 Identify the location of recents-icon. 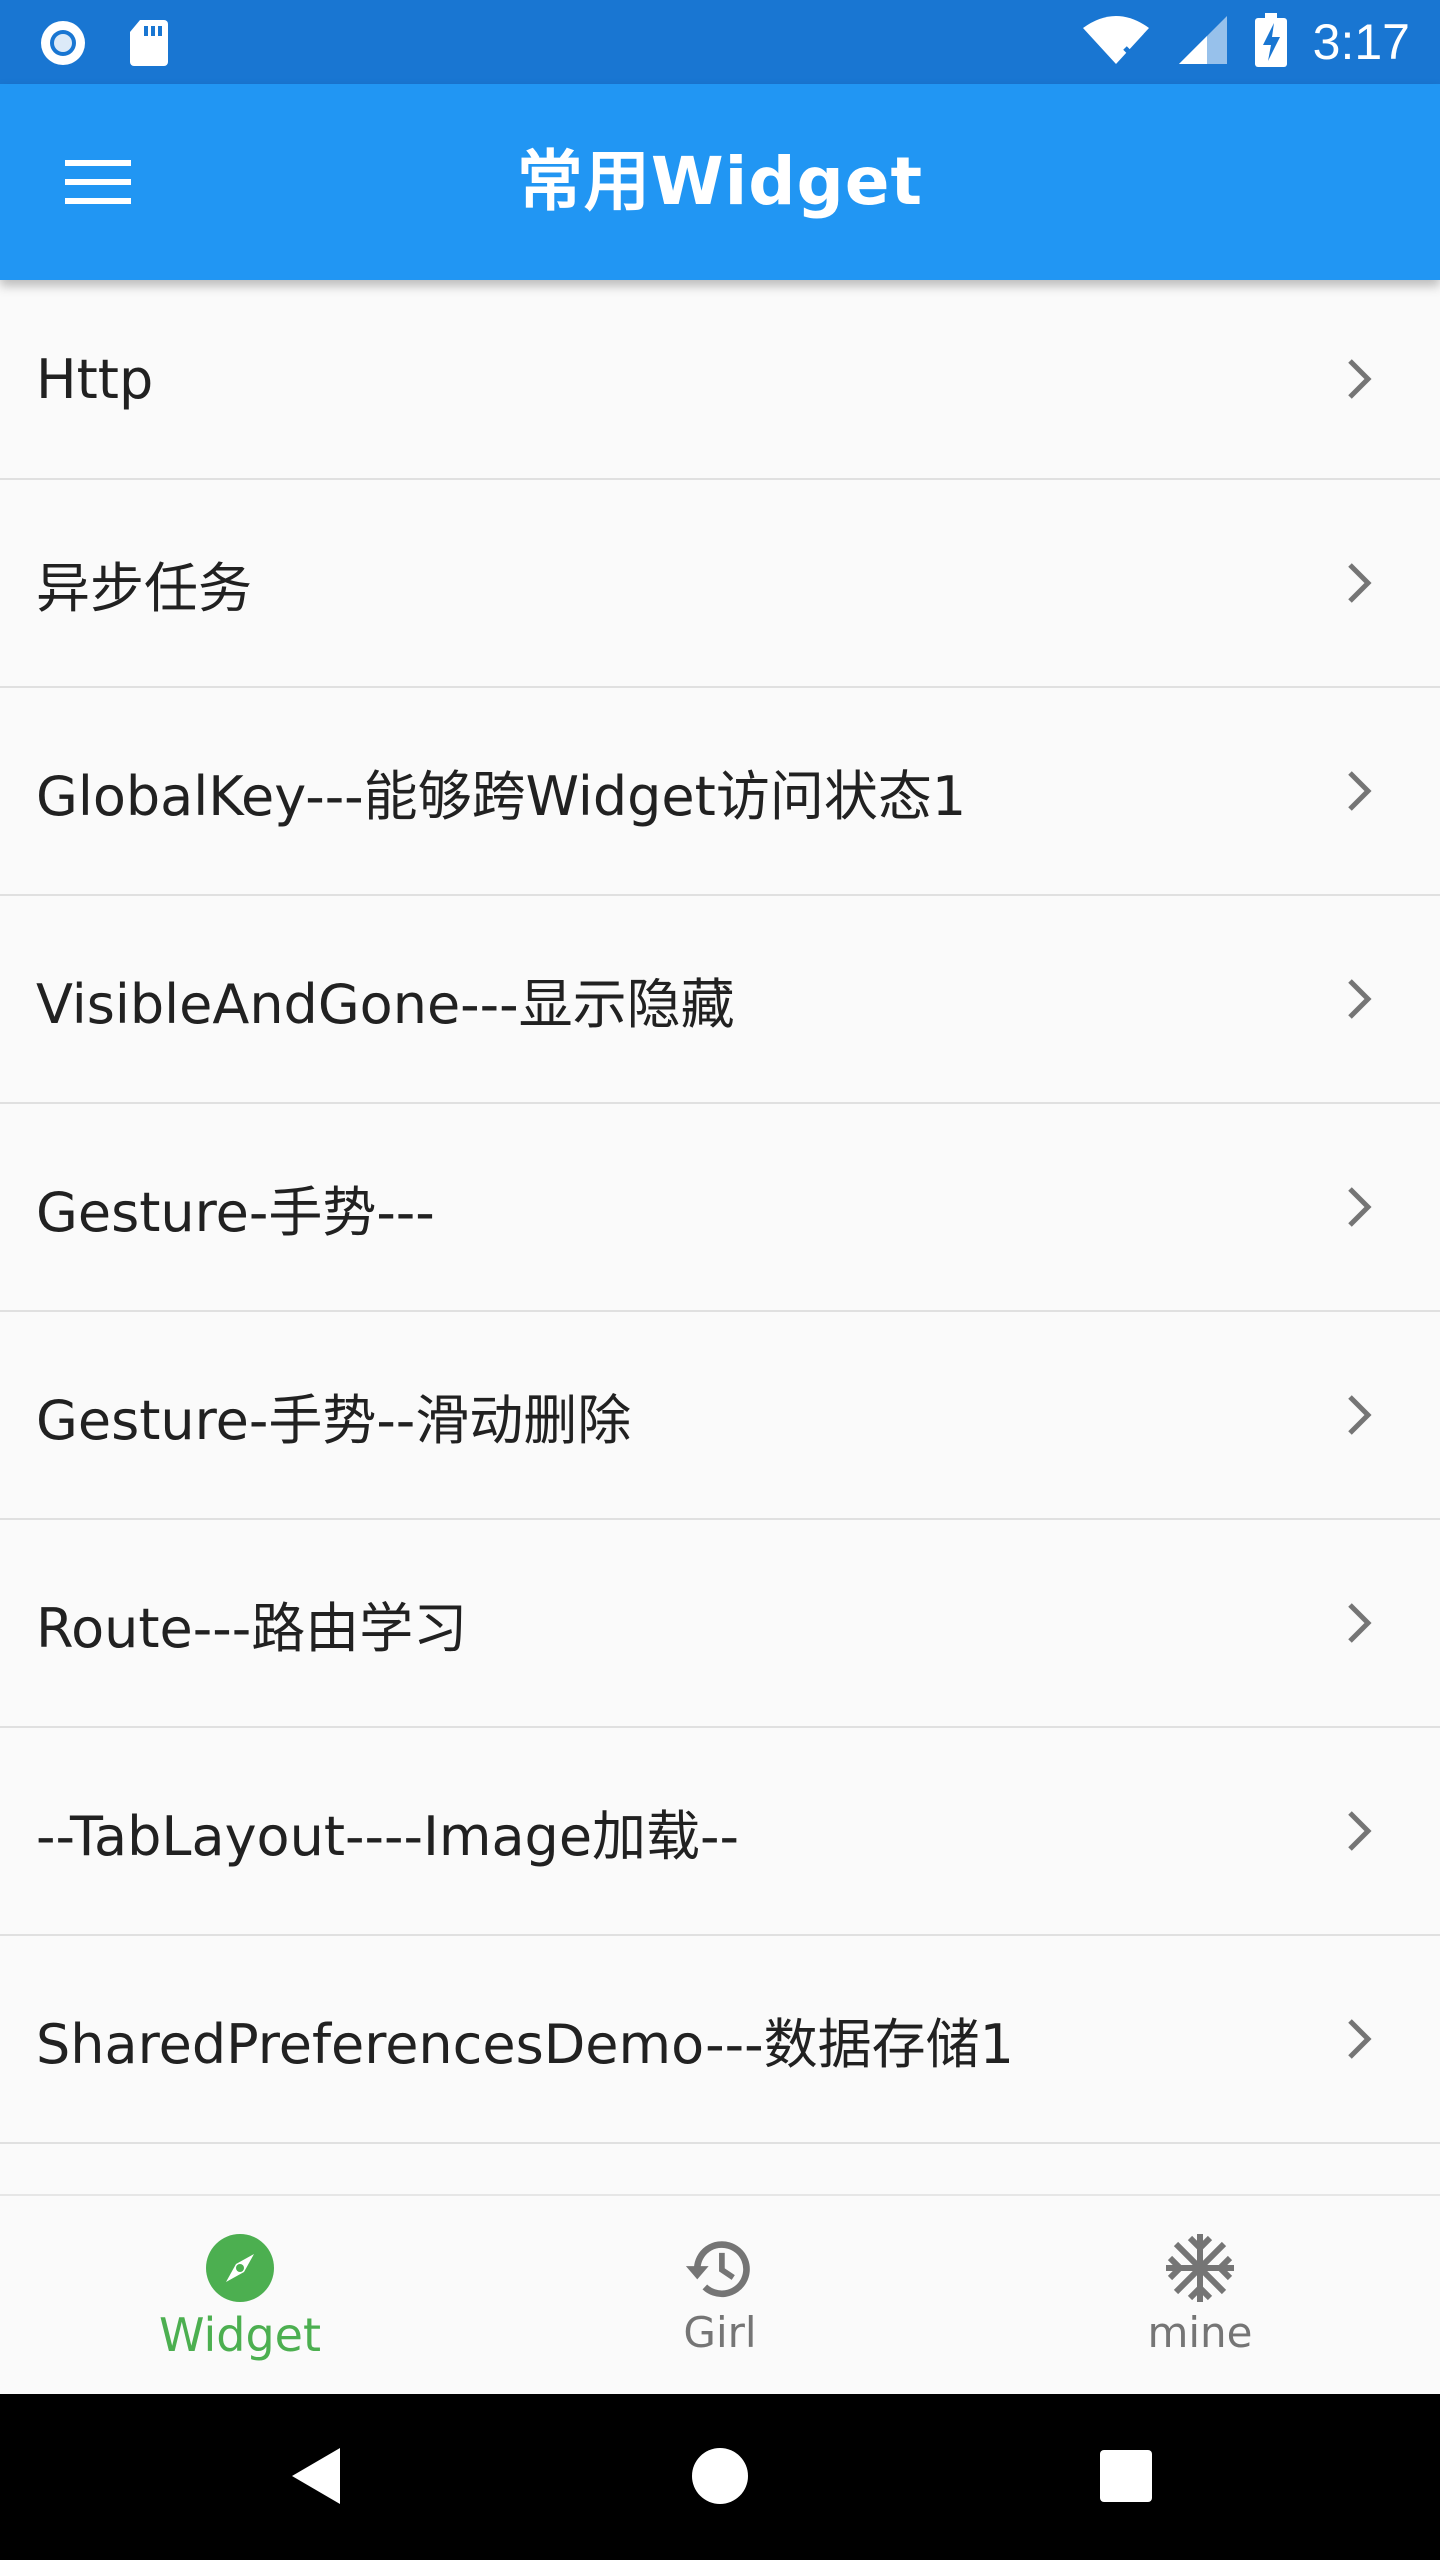
(1126, 2476).